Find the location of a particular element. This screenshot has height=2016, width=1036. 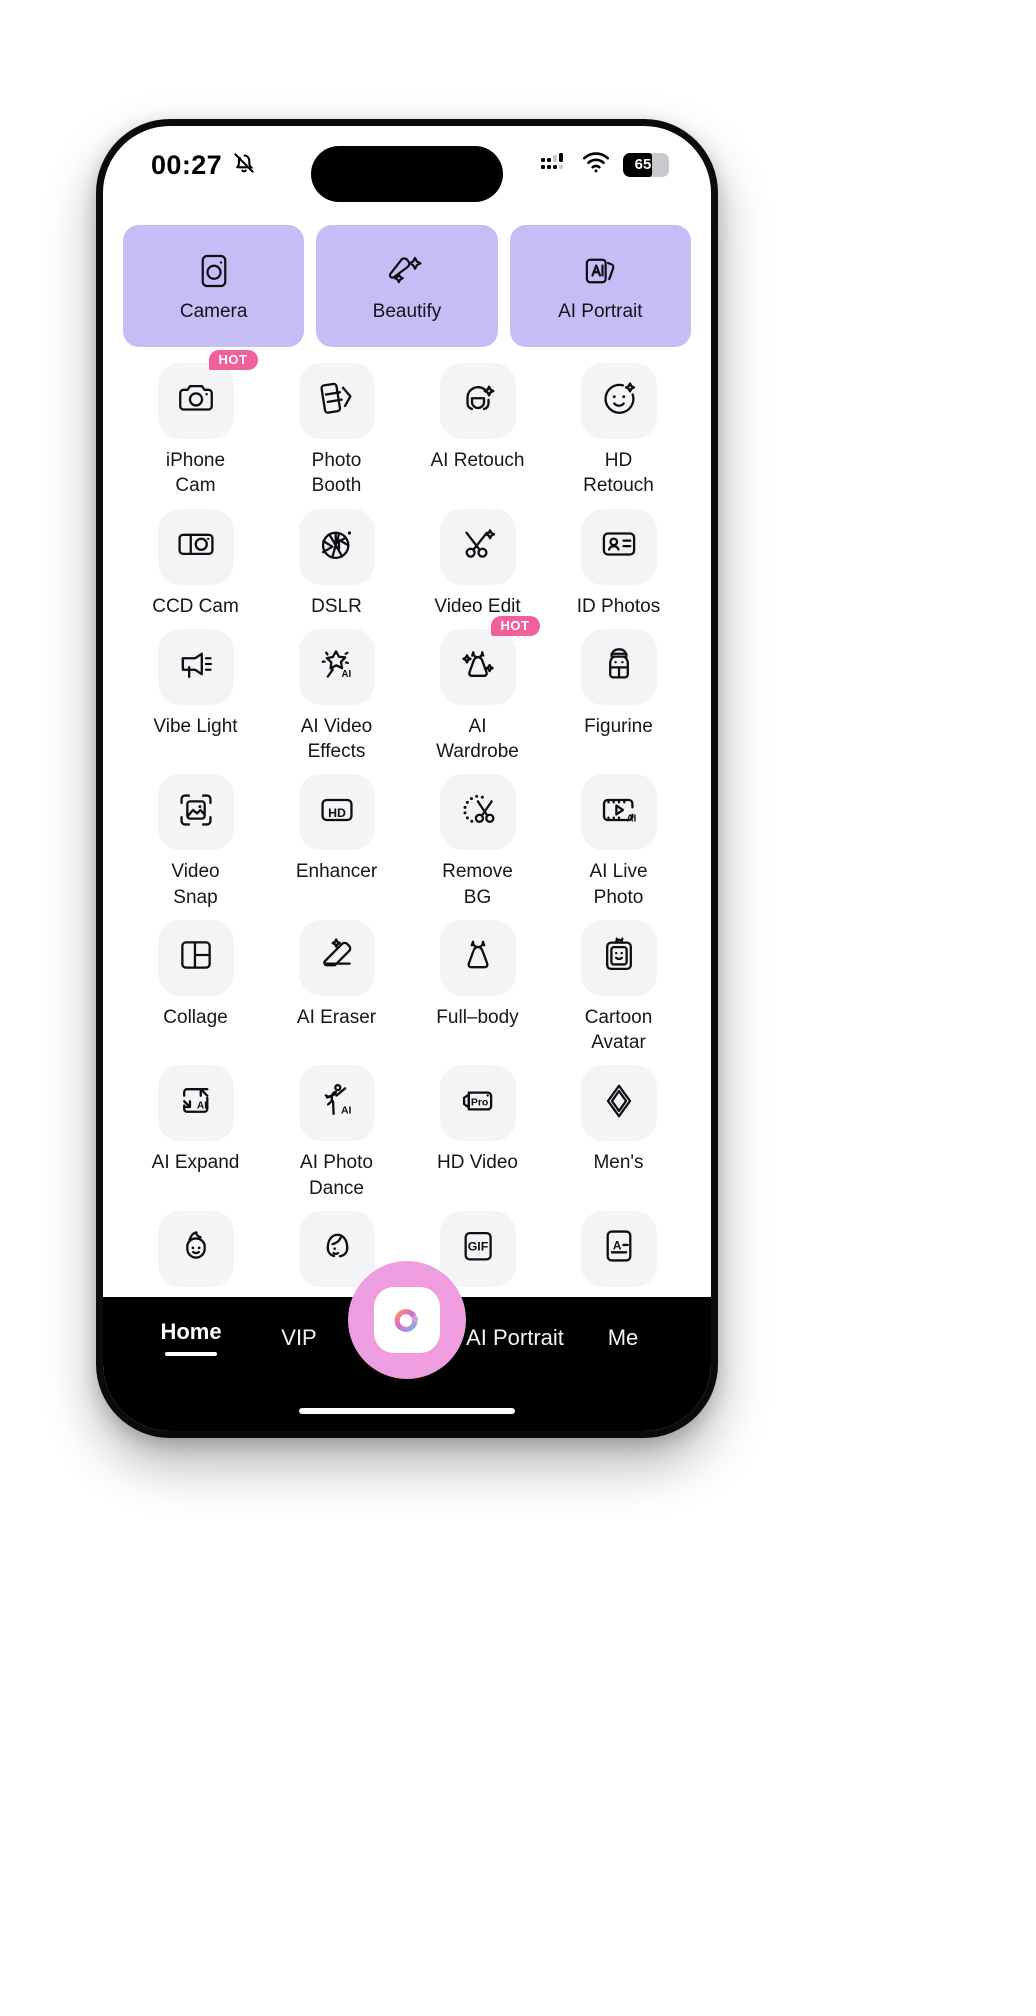

tool-label: Remove BG is located at coordinates (477, 884).